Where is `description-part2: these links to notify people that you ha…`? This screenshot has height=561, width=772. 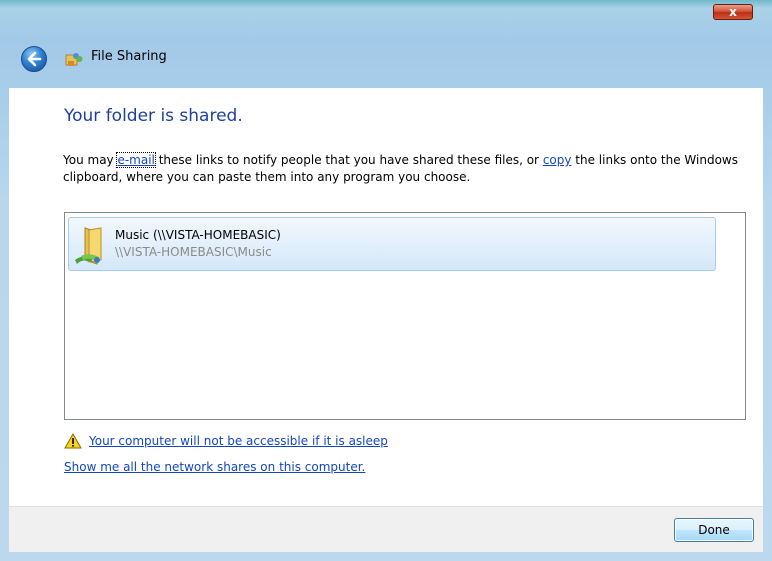 description-part2: these links to notify people that you ha… is located at coordinates (348, 160).